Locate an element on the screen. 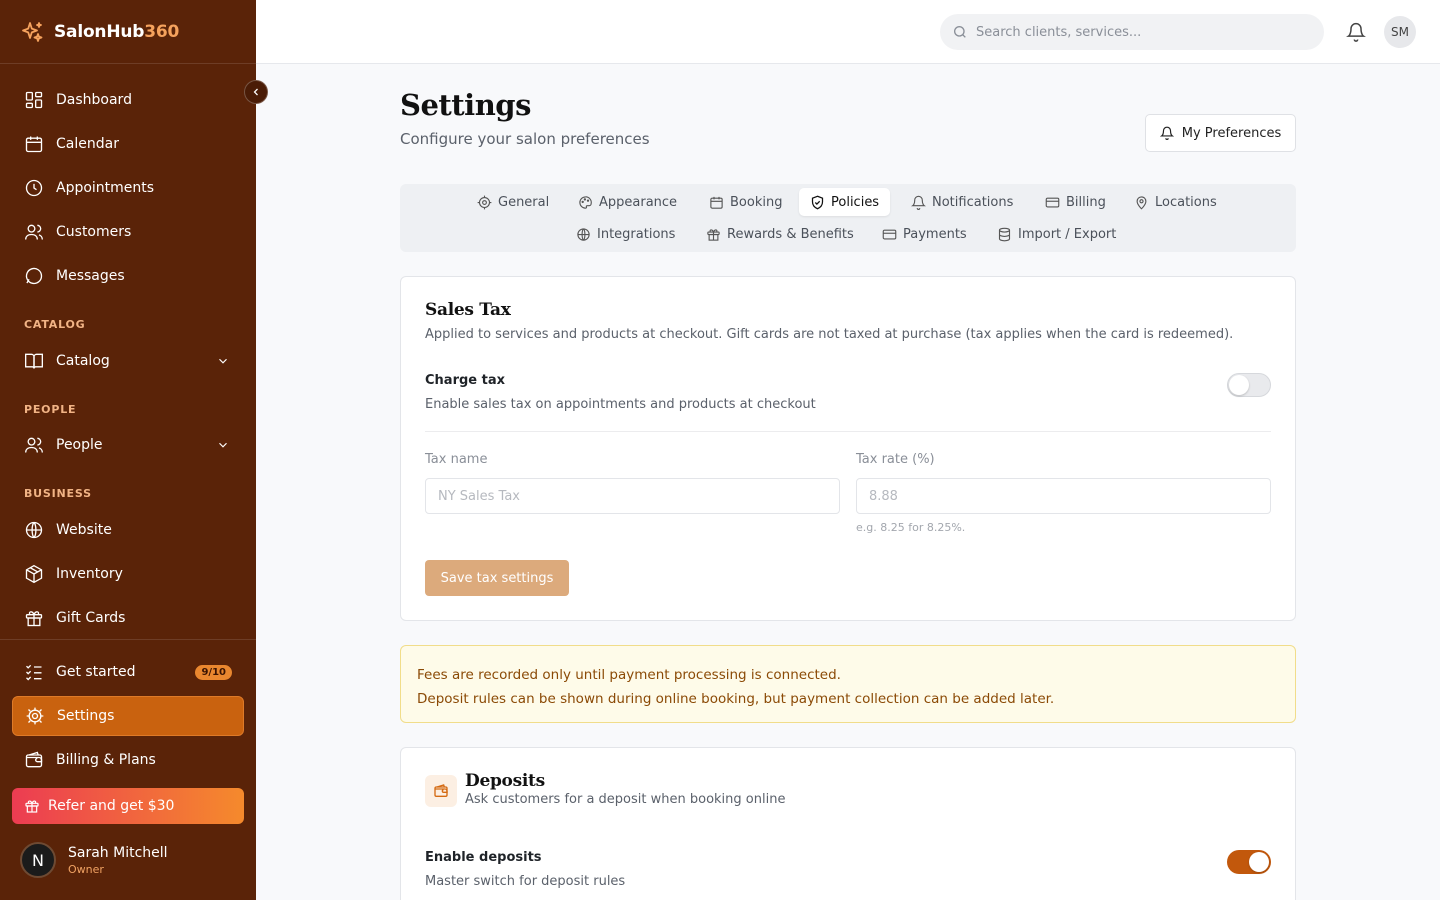 Image resolution: width=1440 pixels, height=900 pixels. topbar: SM is located at coordinates (848, 32).